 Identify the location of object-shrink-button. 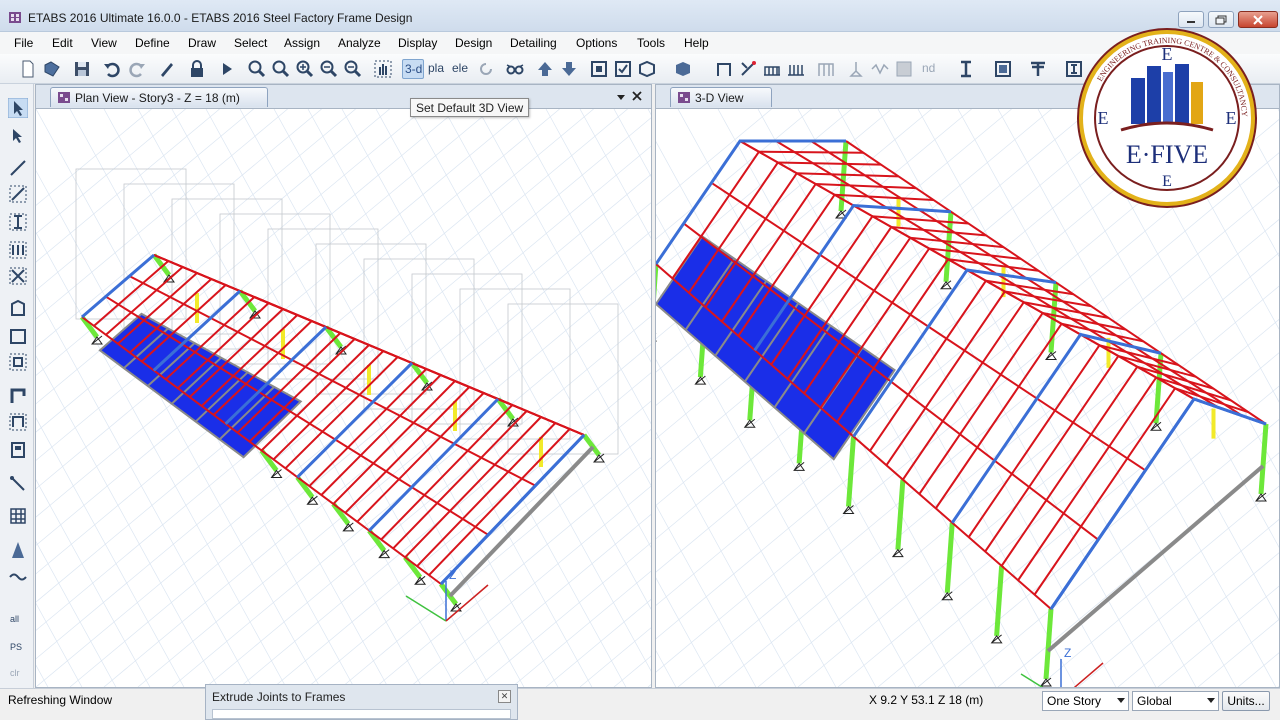
(599, 69).